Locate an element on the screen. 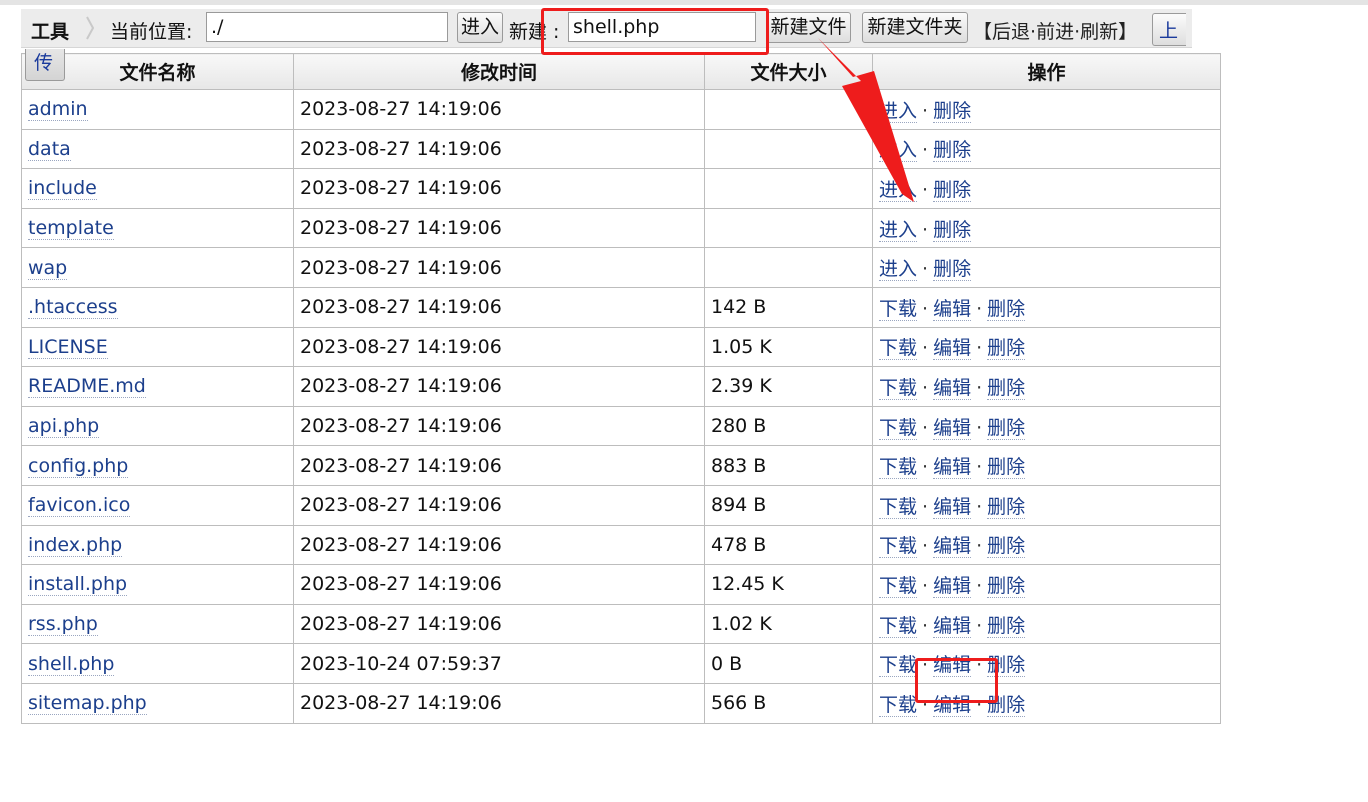  refresh-link: 刷新 is located at coordinates (1099, 32).